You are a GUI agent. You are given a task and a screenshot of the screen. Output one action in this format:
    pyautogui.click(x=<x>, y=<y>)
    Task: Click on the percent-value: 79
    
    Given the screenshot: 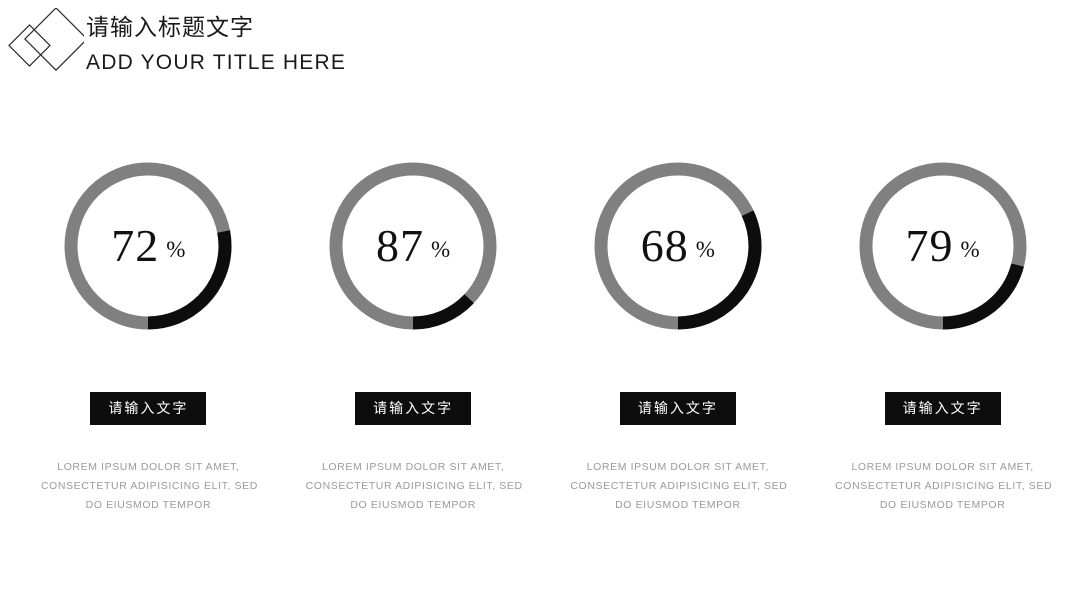 What is the action you would take?
    pyautogui.click(x=929, y=245)
    